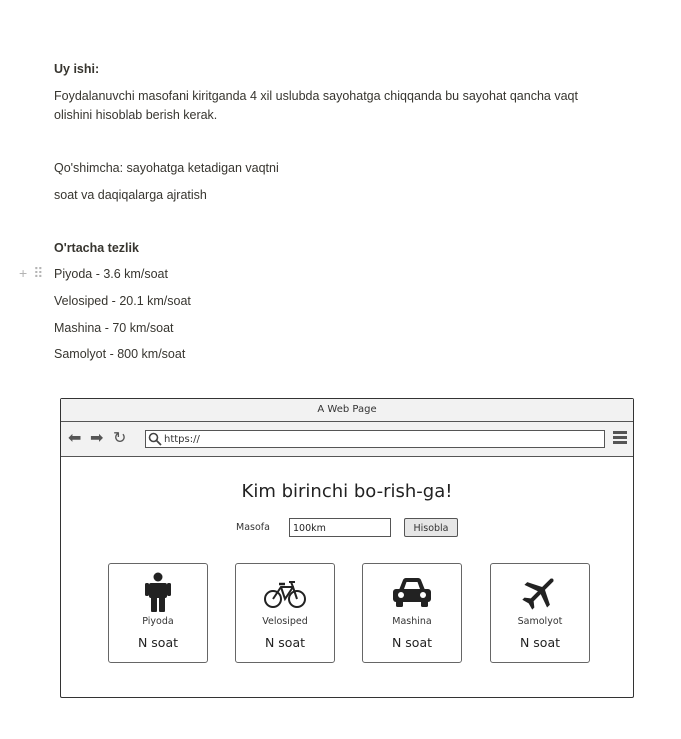 This screenshot has width=681, height=739. I want to click on speed-item-car: Mashina - 70 km/soat, so click(114, 328).